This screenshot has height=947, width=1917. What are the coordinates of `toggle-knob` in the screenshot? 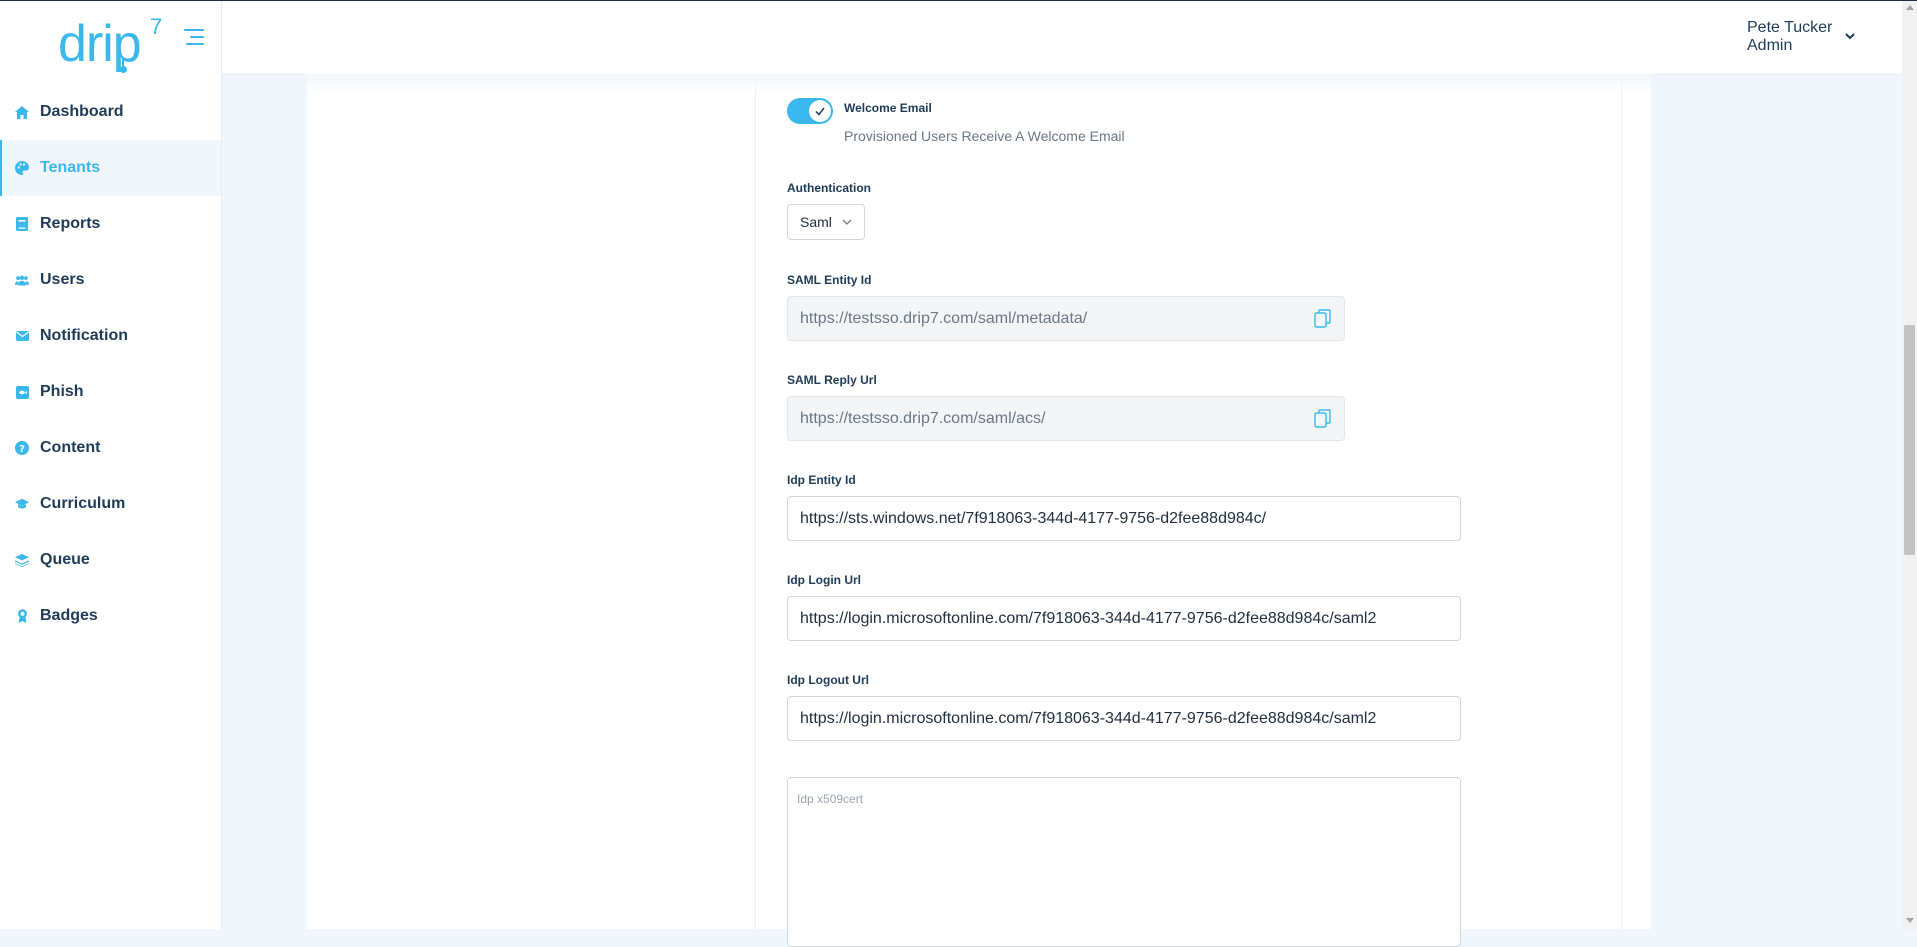 It's located at (820, 111).